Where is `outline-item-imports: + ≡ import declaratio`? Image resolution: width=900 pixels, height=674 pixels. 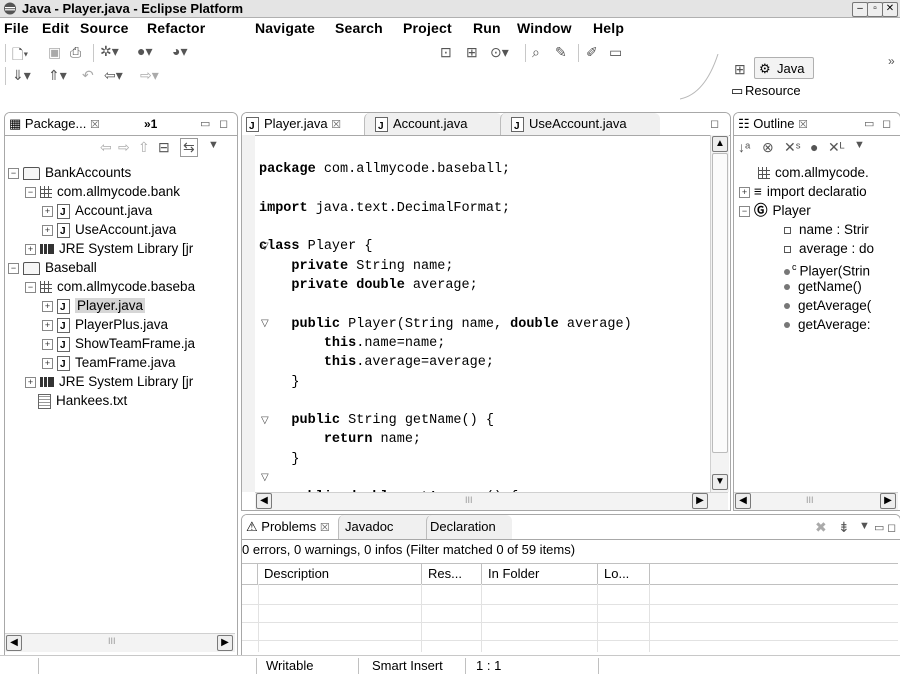
outline-item-imports: + ≡ import declaratio is located at coordinates (803, 191).